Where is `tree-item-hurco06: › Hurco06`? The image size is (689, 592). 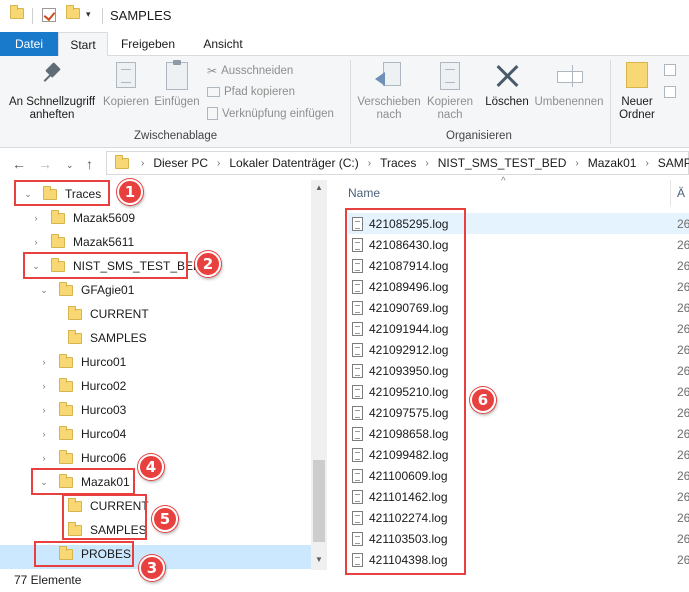 tree-item-hurco06: › Hurco06 is located at coordinates (82, 458).